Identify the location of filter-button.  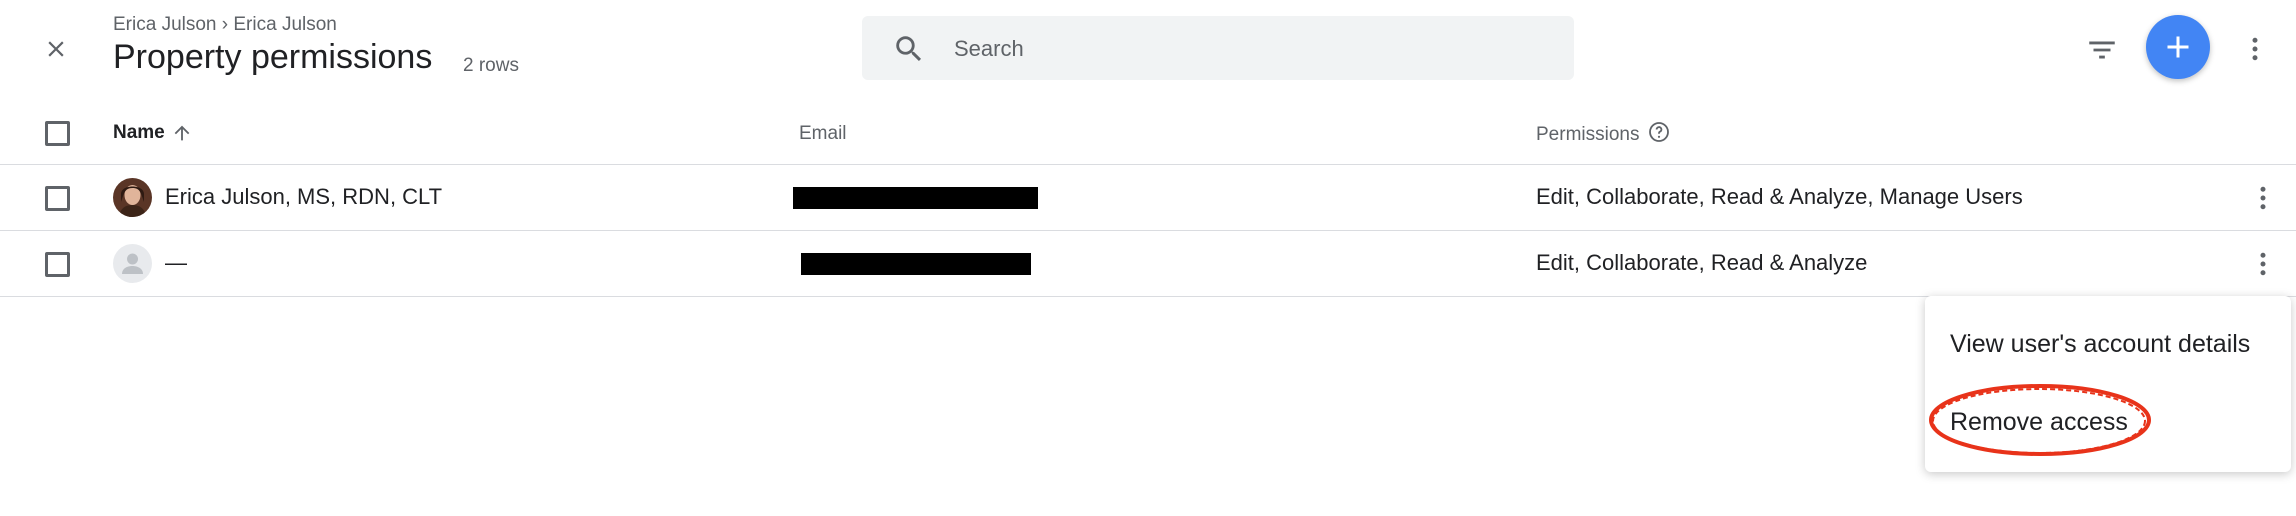
(2102, 50).